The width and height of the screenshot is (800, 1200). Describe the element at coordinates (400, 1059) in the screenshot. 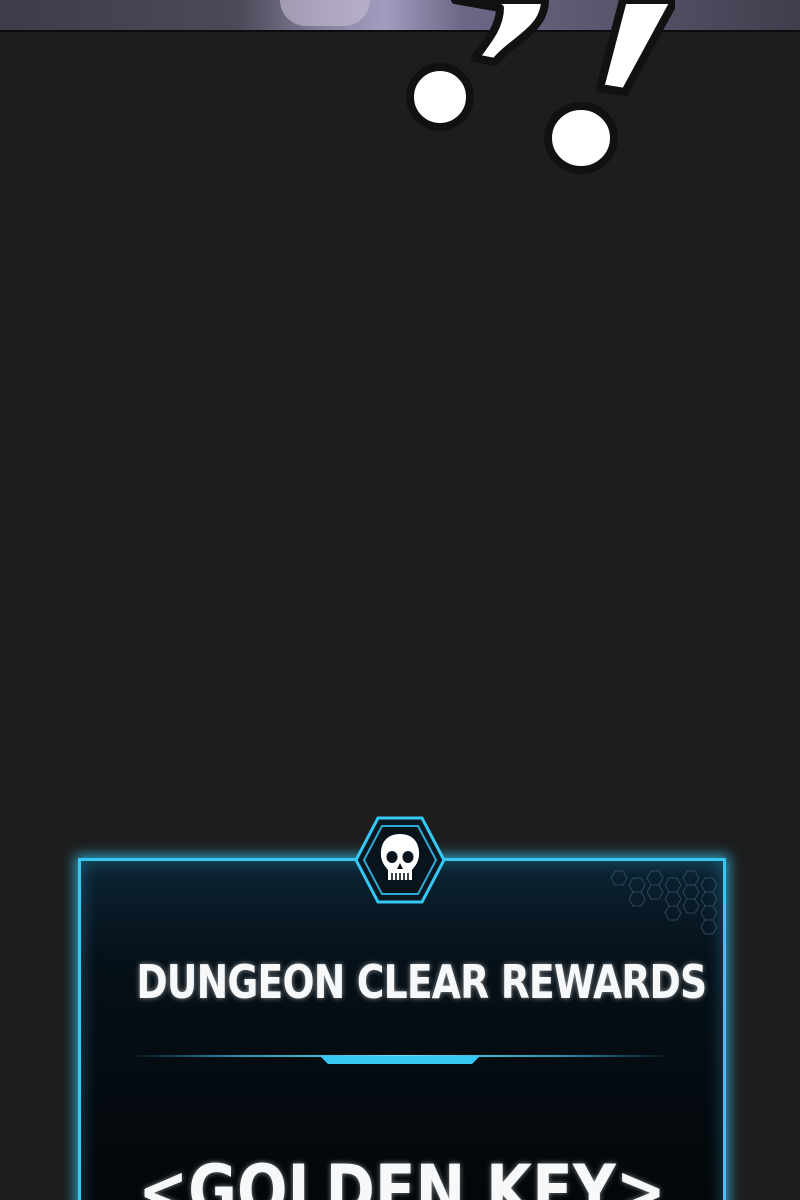

I see `reward-divider` at that location.